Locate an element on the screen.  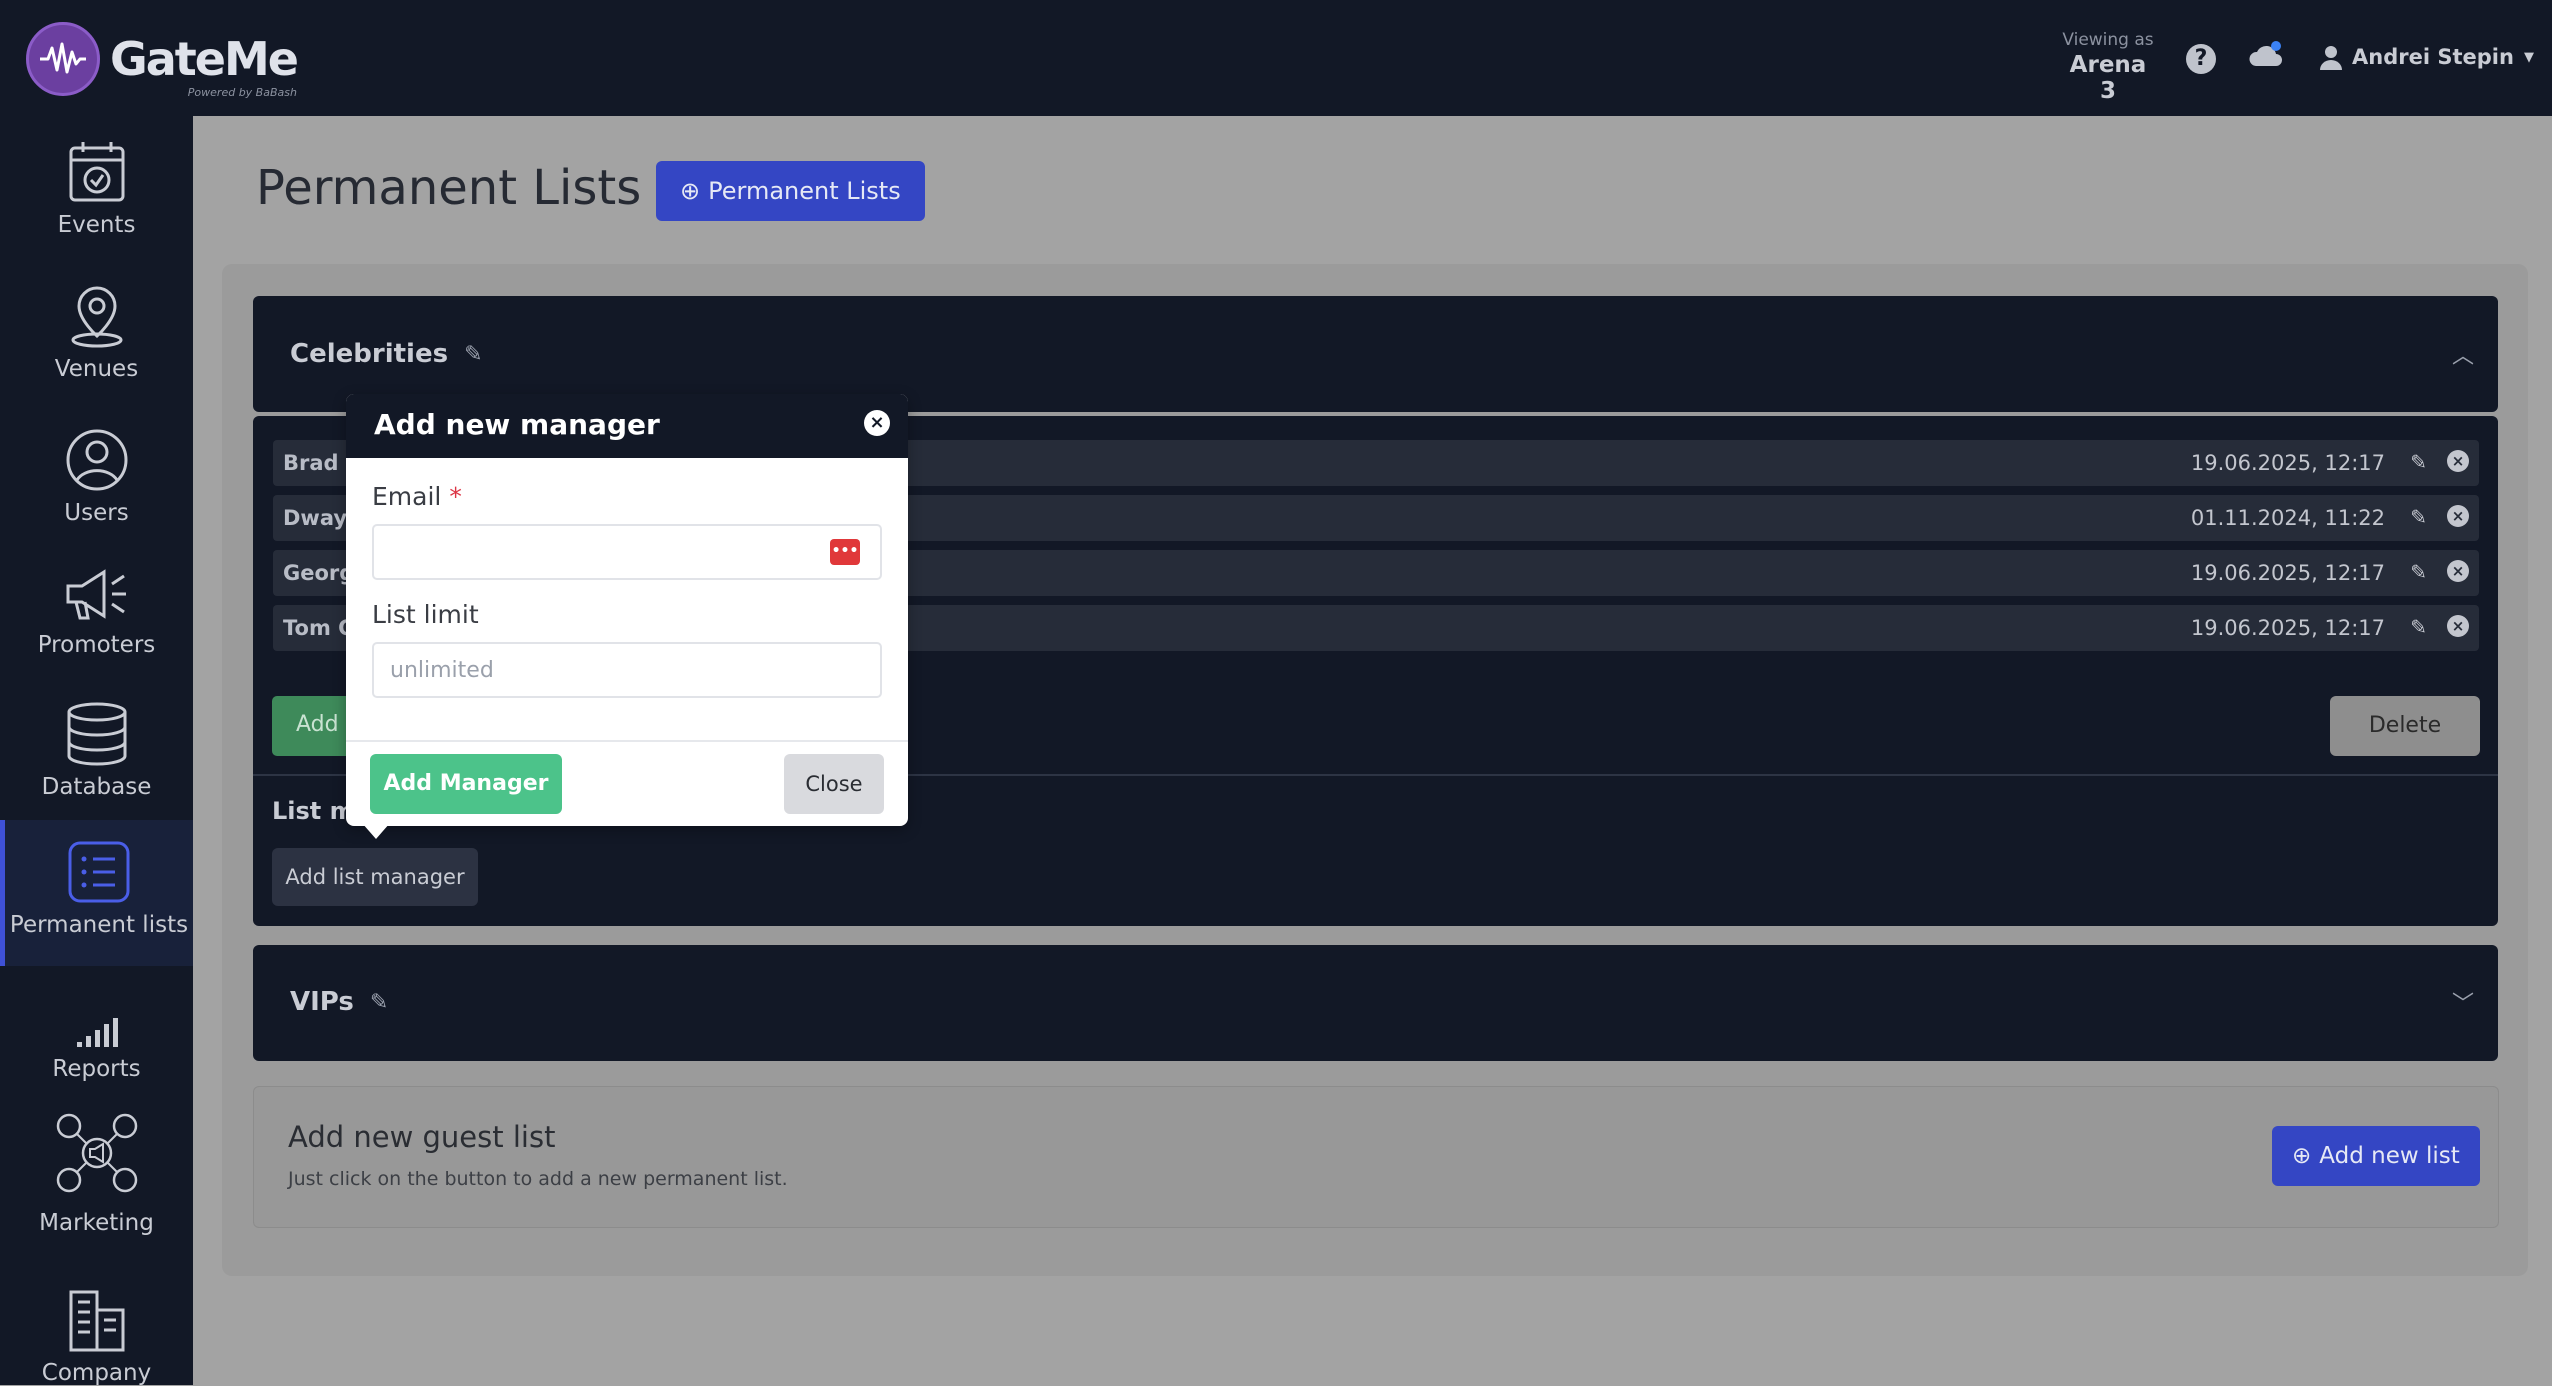
cloud-icon is located at coordinates (2266, 57).